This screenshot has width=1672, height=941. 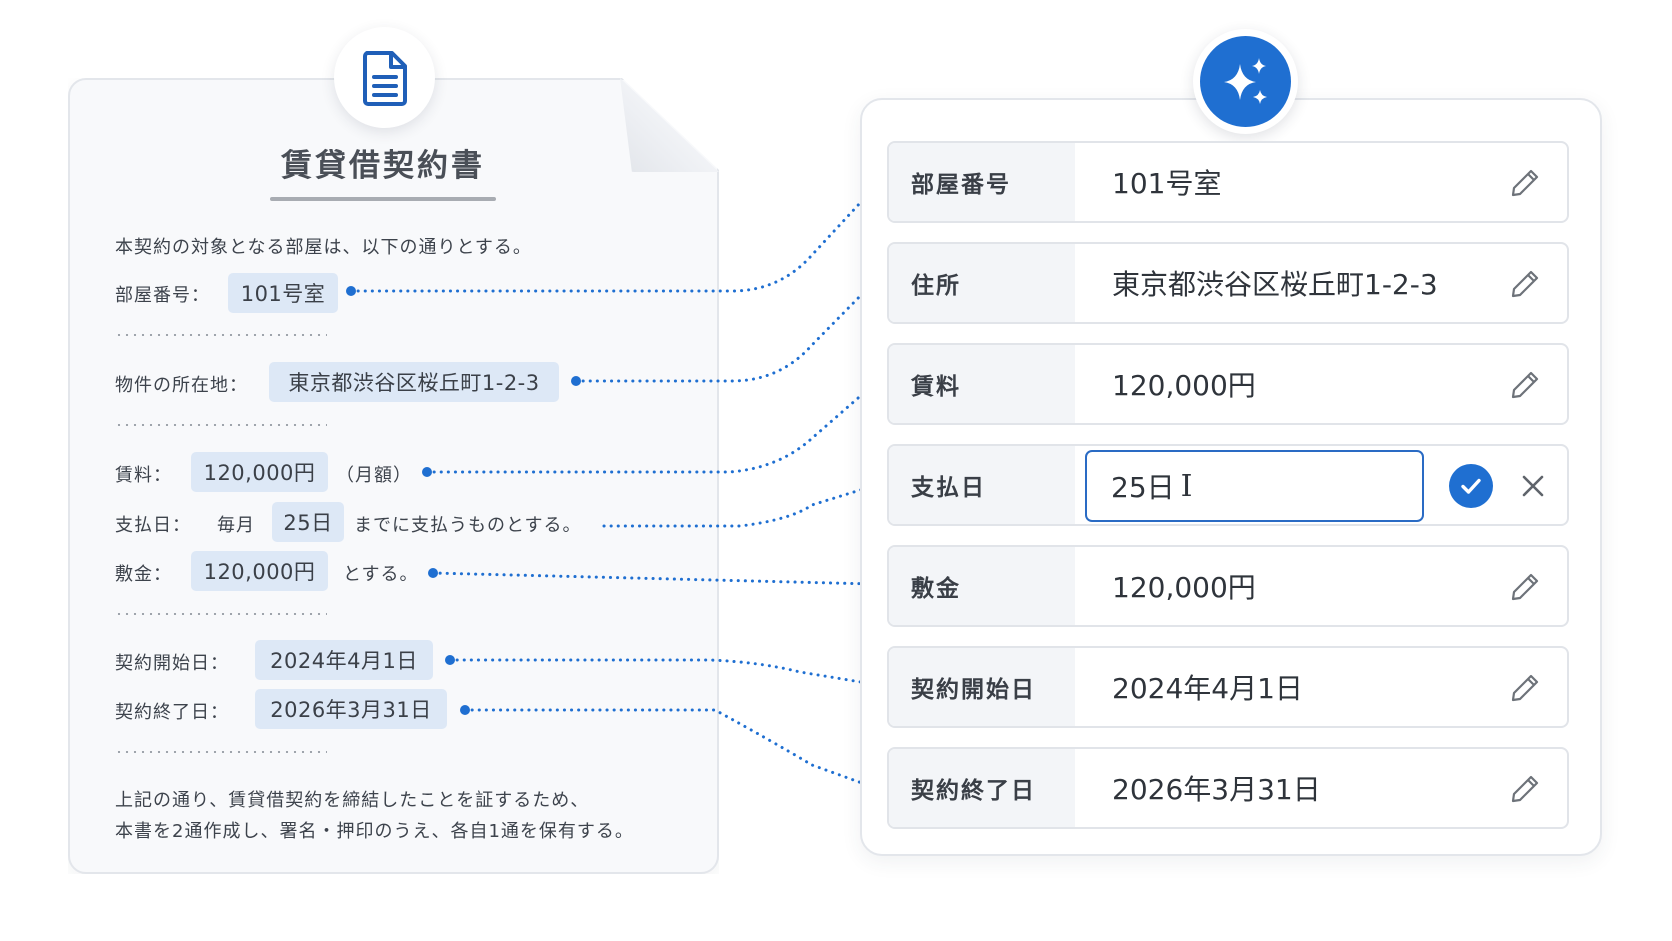 What do you see at coordinates (936, 589) in the screenshot?
I see `field-label: 敷金` at bounding box center [936, 589].